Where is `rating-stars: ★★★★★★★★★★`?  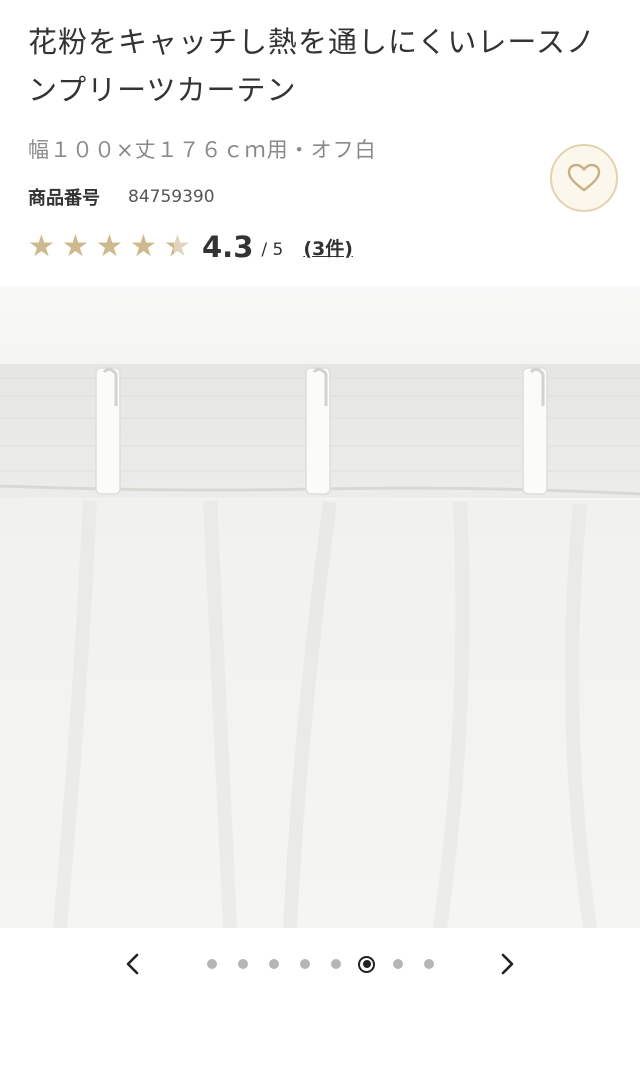
rating-stars: ★★★★★★★★★★ is located at coordinates (113, 247).